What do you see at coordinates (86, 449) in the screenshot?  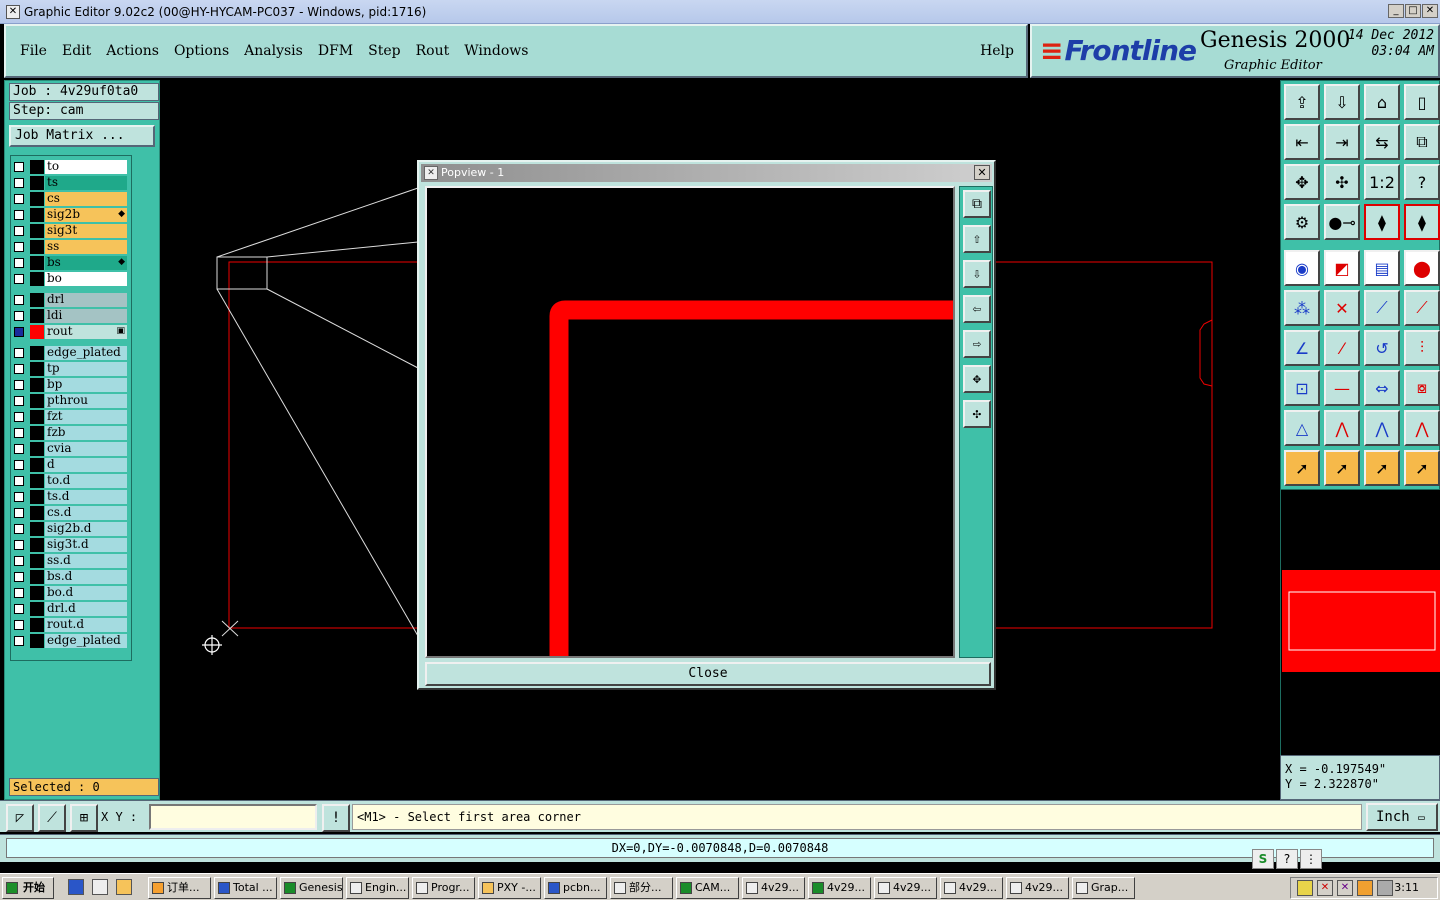 I see `layer-name: cvia` at bounding box center [86, 449].